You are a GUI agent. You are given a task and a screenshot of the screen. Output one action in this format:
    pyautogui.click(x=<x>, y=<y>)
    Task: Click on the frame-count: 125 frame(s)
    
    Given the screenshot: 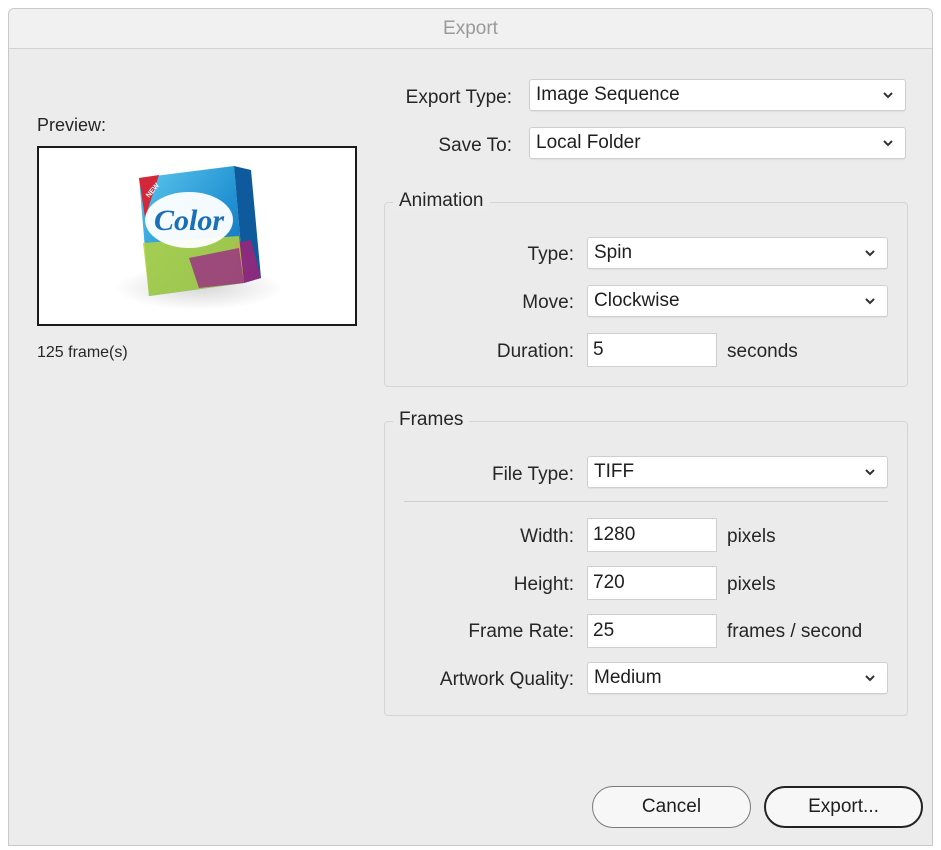 What is the action you would take?
    pyautogui.click(x=82, y=352)
    